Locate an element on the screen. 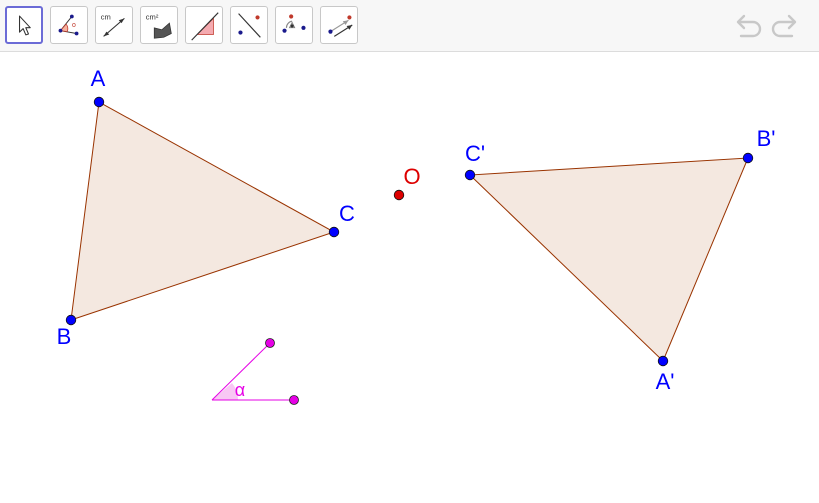 Image resolution: width=819 pixels, height=503 pixels. label-a-prime: A' is located at coordinates (665, 381).